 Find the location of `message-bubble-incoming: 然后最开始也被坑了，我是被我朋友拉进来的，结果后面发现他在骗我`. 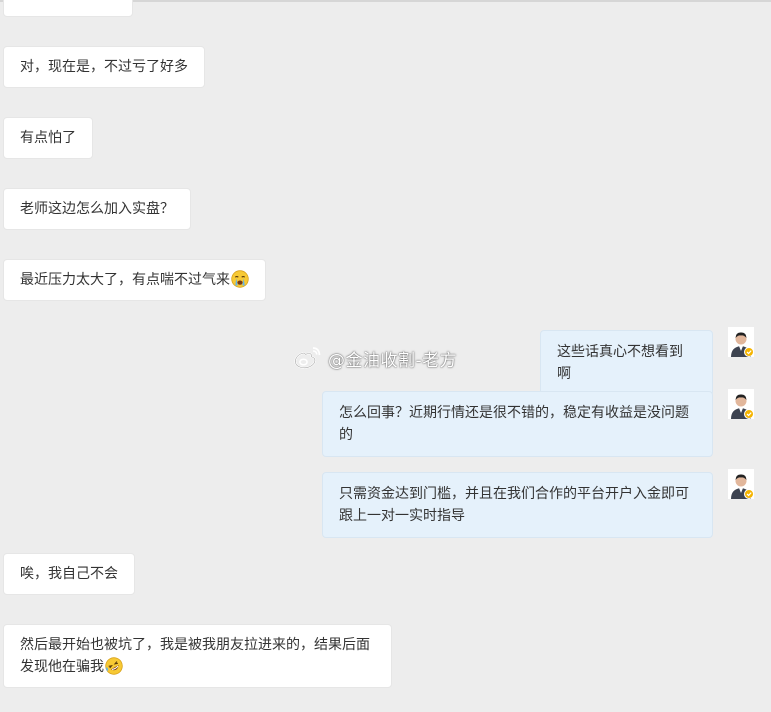

message-bubble-incoming: 然后最开始也被坑了，我是被我朋友拉进来的，结果后面发现他在骗我 is located at coordinates (197, 656).